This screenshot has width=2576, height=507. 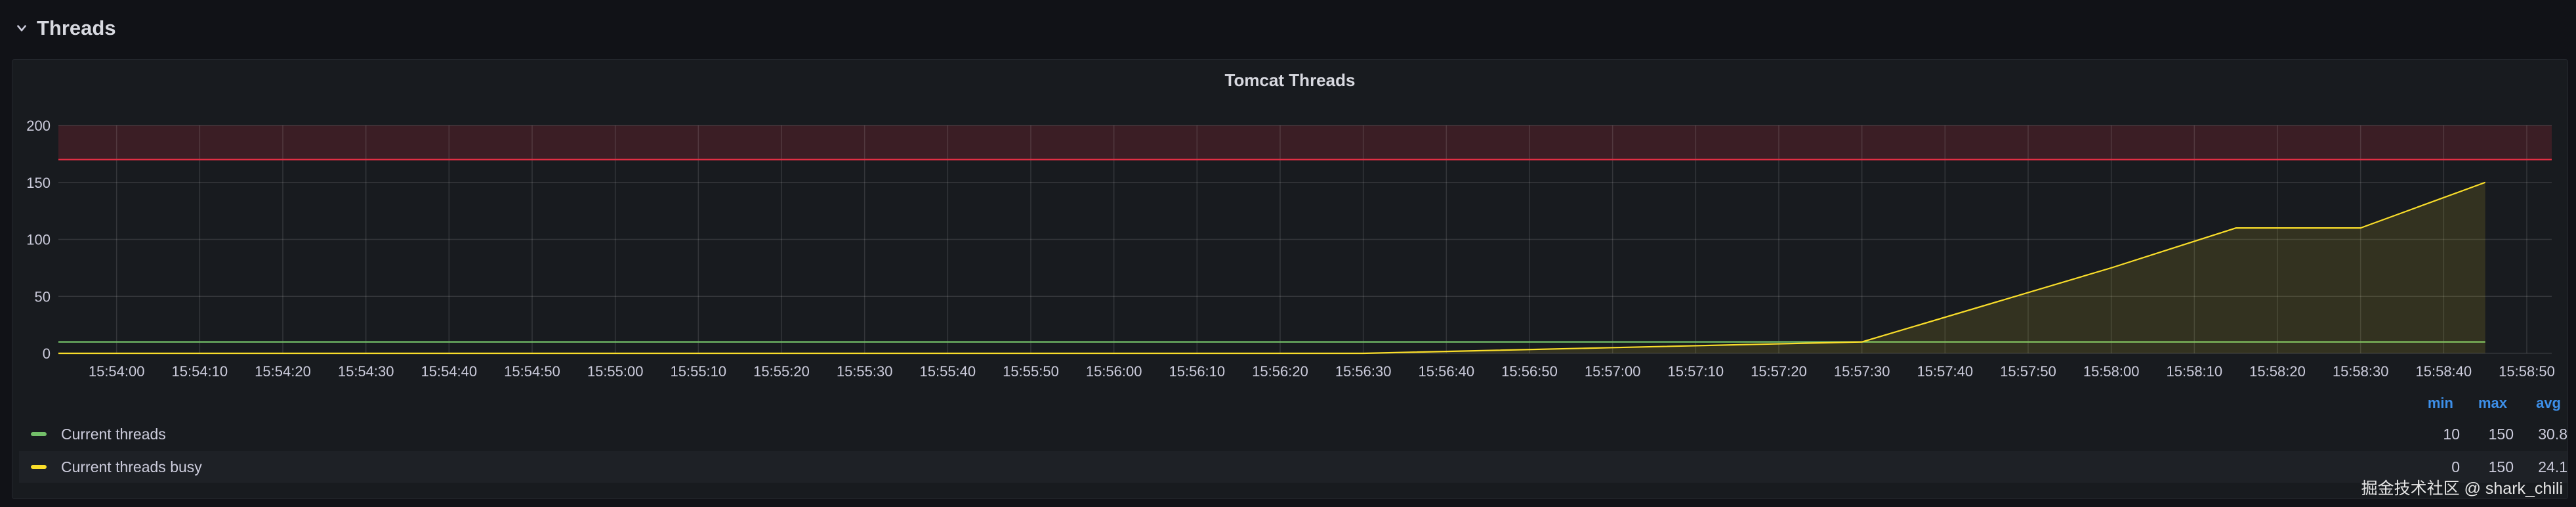 I want to click on legend-label: Current threads, so click(x=114, y=434).